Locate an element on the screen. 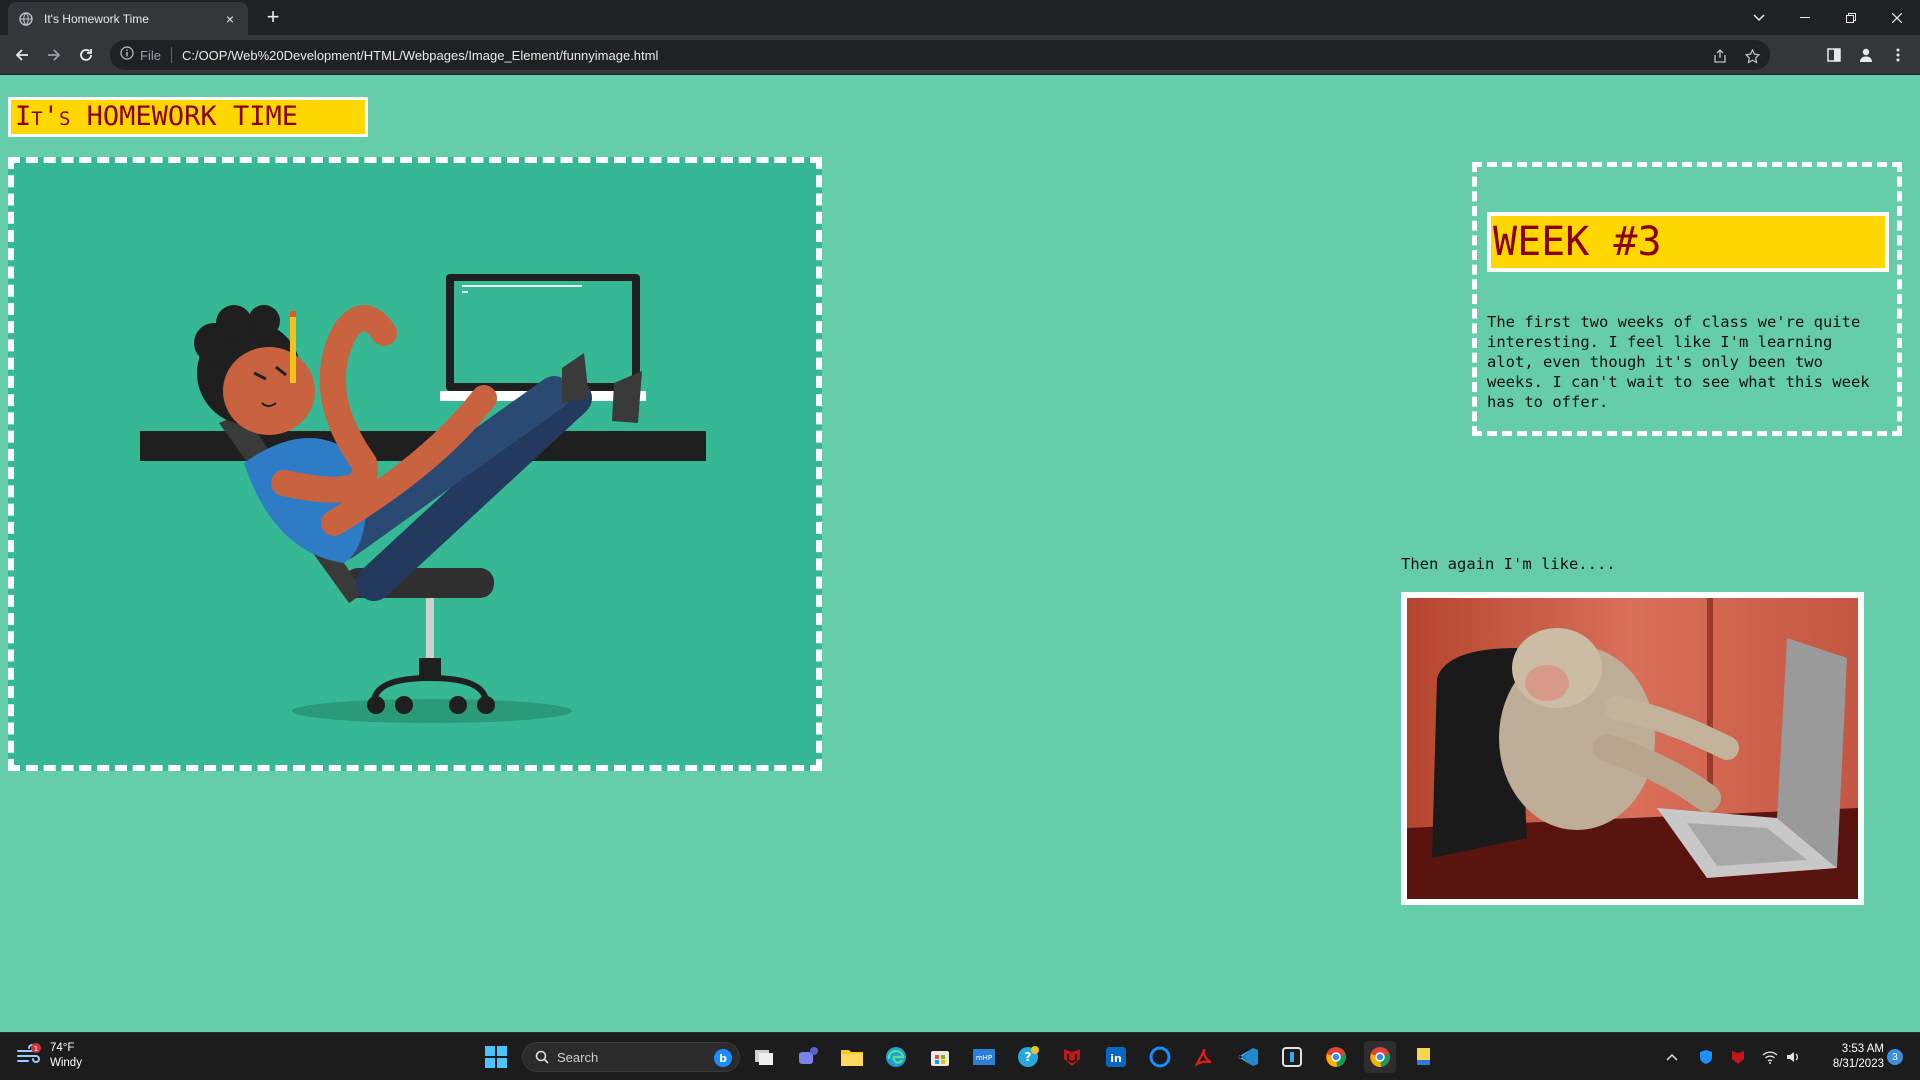 The height and width of the screenshot is (1080, 1920). bing-icon: b is located at coordinates (723, 1058).